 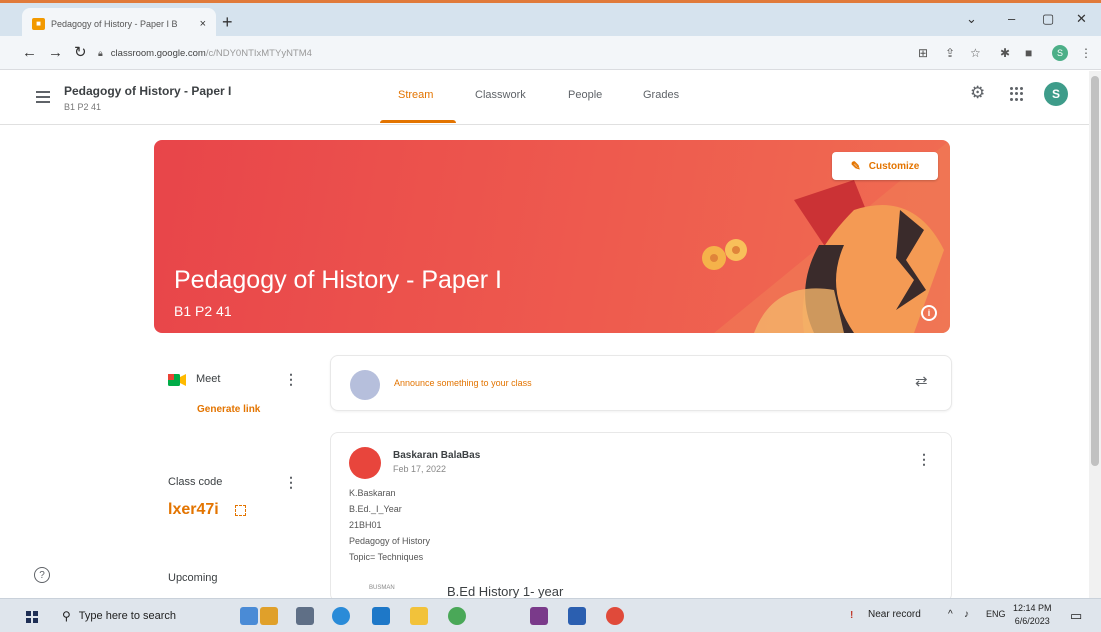 I want to click on weather-status: Near record, so click(x=894, y=614).